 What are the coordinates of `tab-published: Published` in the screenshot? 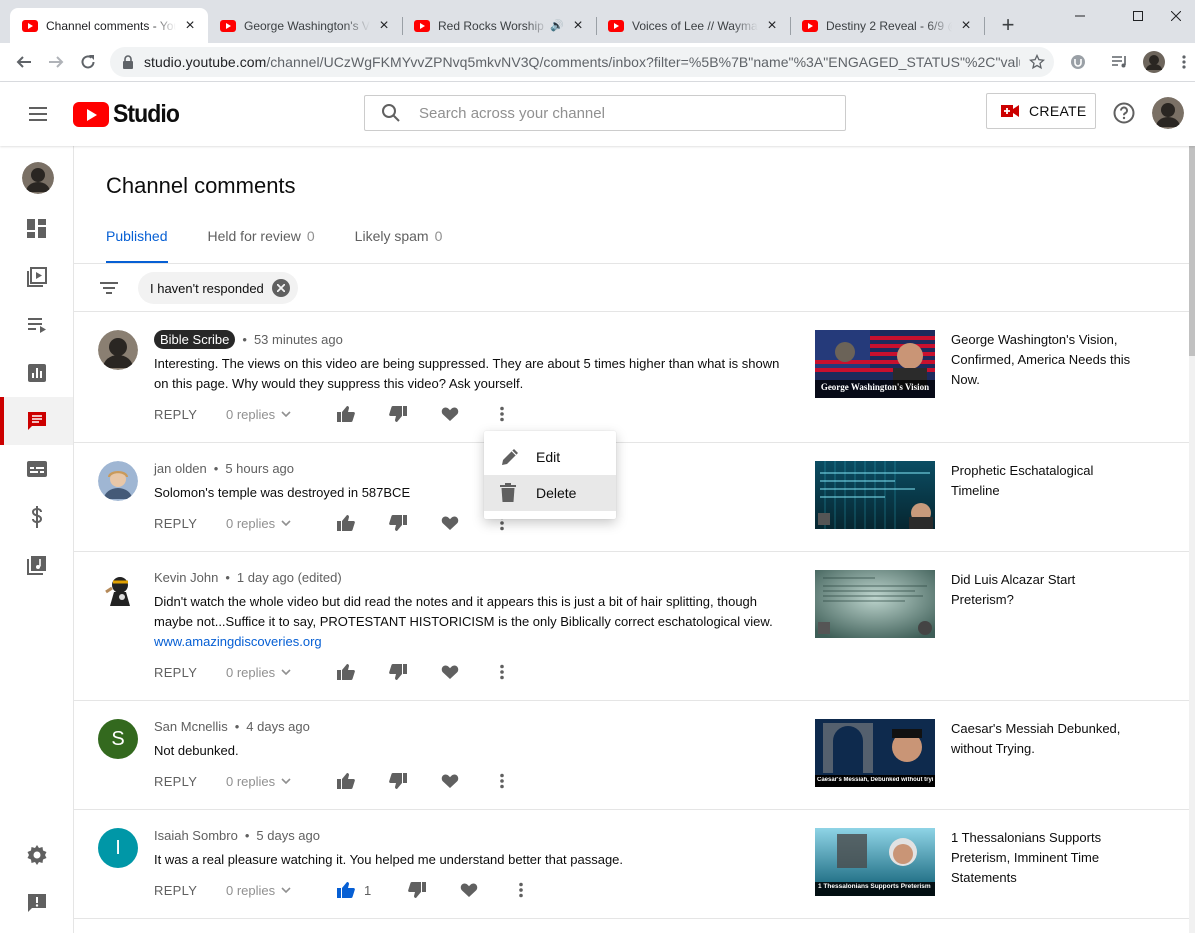 It's located at (137, 246).